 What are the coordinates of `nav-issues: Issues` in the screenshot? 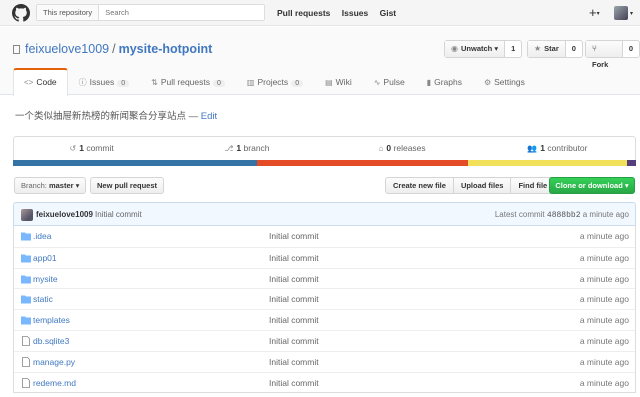 It's located at (355, 13).